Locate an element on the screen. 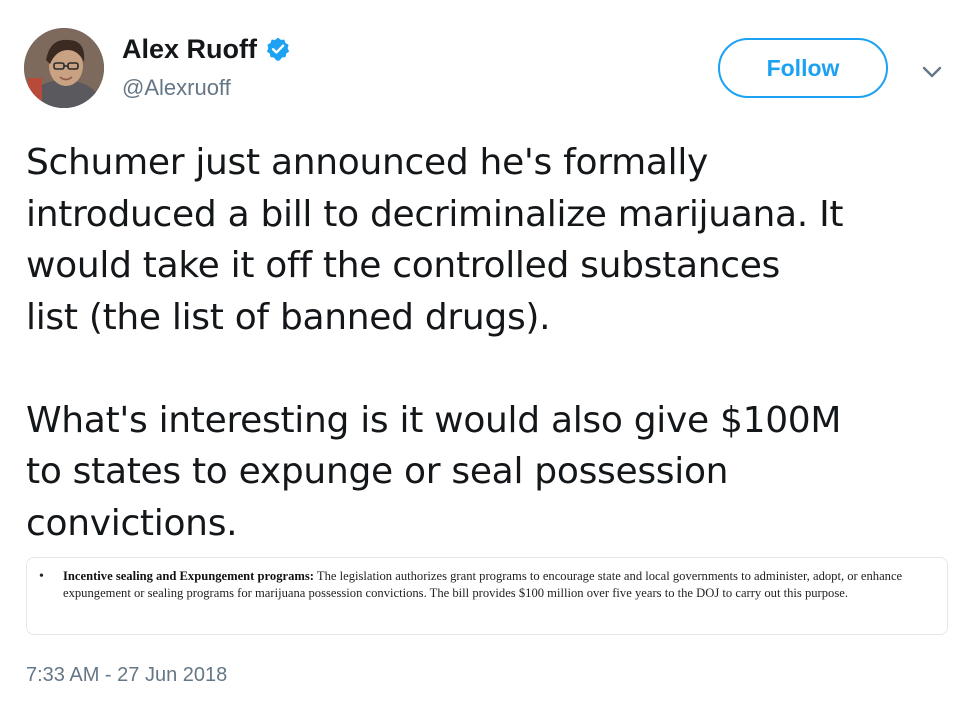  verified-badge-icon is located at coordinates (278, 49).